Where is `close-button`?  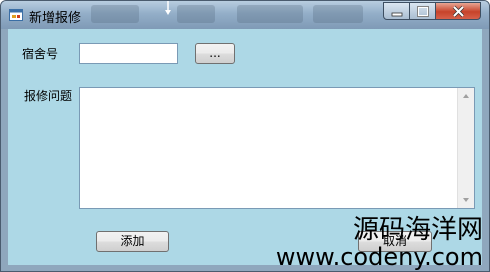
close-button is located at coordinates (458, 11).